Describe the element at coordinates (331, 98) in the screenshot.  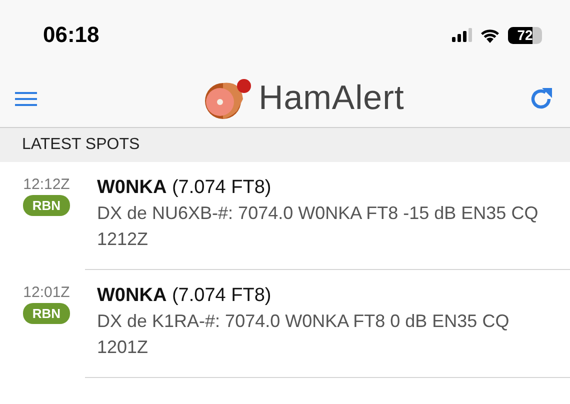
I see `app-title: HamAlert` at that location.